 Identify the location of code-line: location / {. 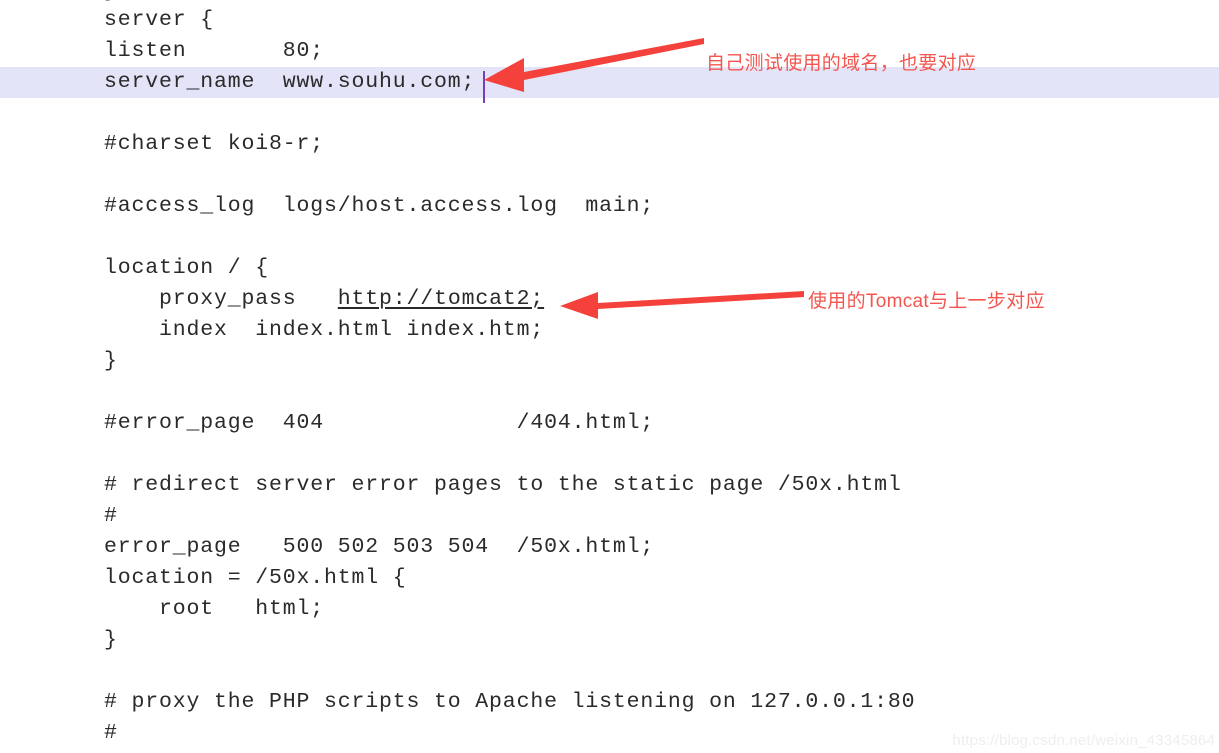
(609, 268).